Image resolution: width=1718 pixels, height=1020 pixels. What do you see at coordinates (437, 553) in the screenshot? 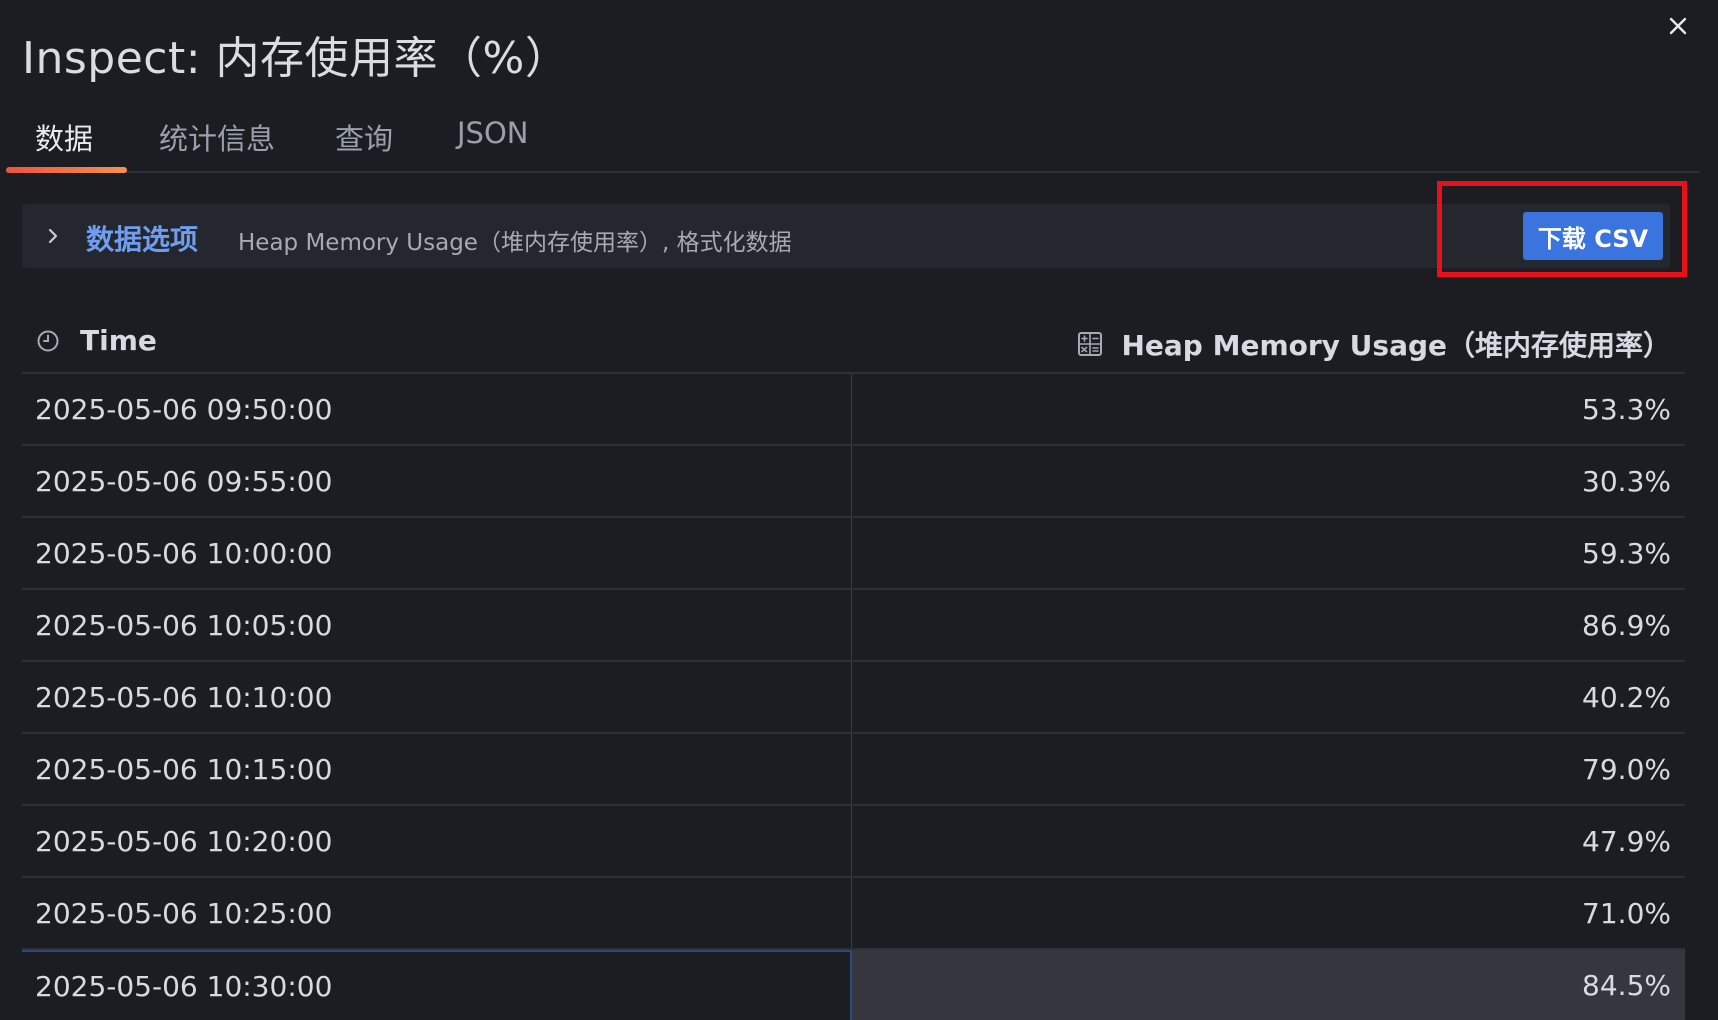
I see `time-cell: 2025-05-06 10:00:00` at bounding box center [437, 553].